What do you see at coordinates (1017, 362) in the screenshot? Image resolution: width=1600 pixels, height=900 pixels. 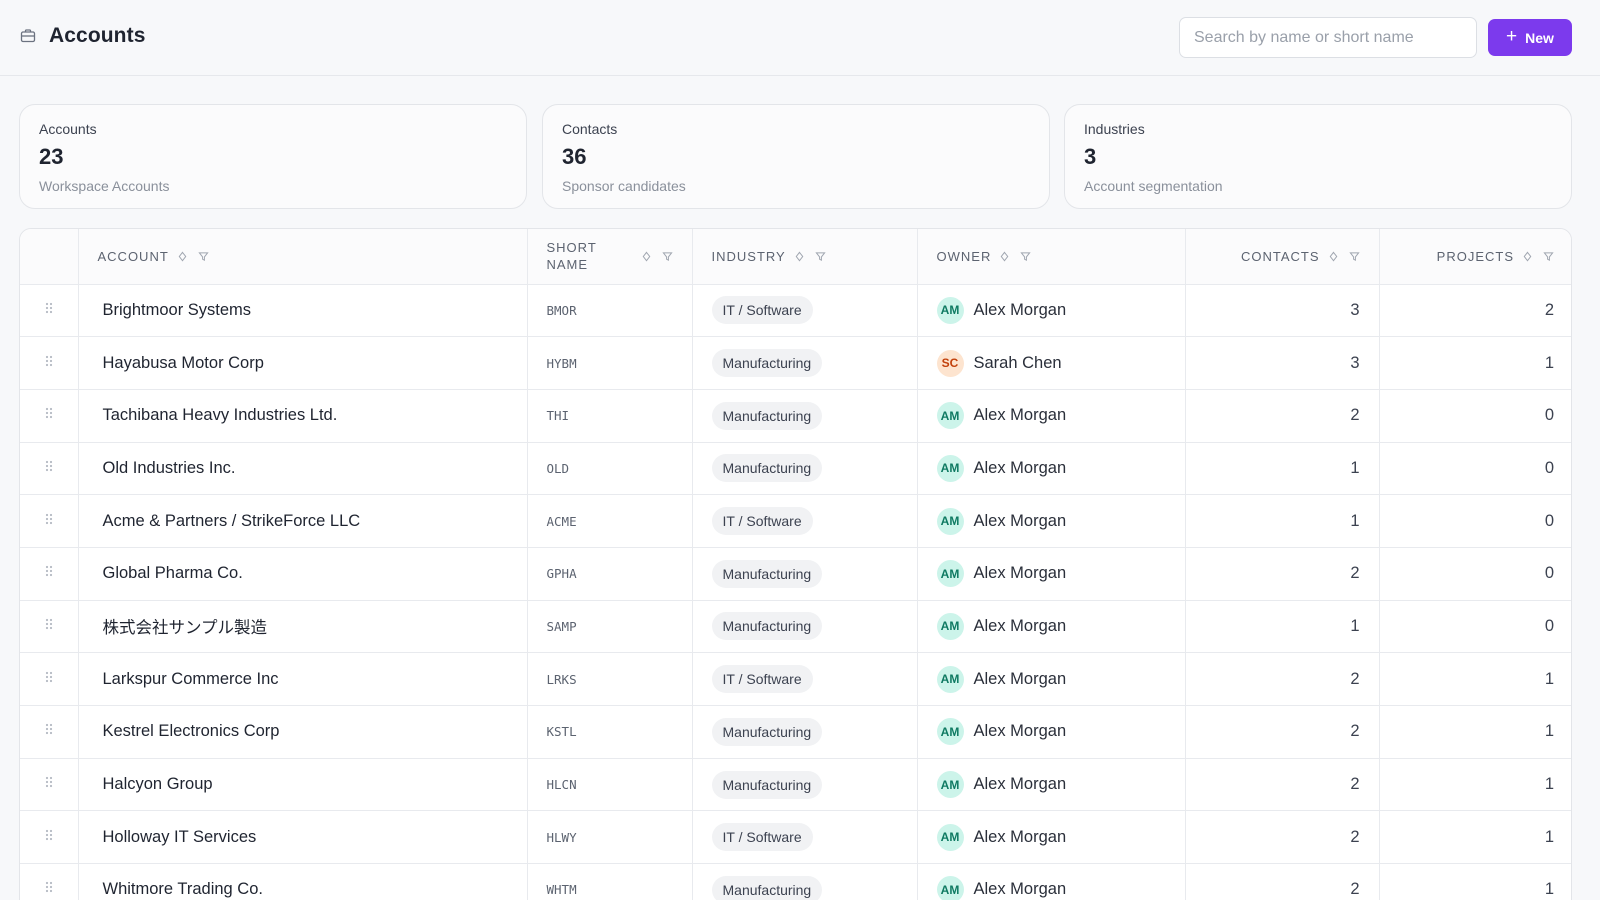 I see `owner-name: Sarah Chen` at bounding box center [1017, 362].